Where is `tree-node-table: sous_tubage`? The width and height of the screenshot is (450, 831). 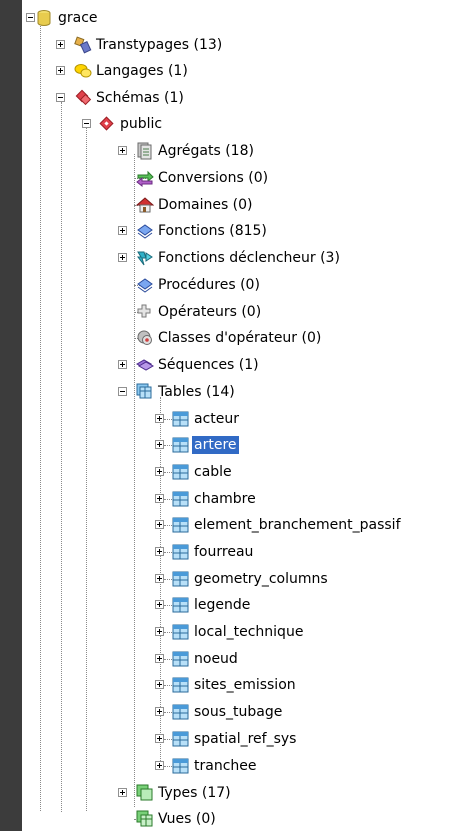
tree-node-table: sous_tubage is located at coordinates (236, 712).